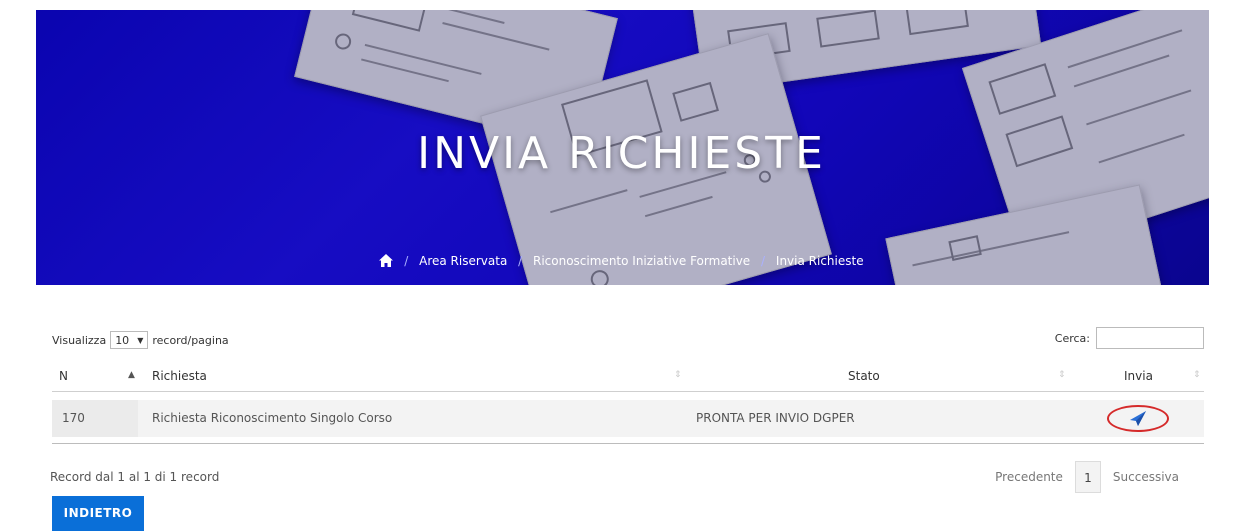 This screenshot has width=1243, height=531. I want to click on breadcrumb-item-current: Invia Richieste, so click(819, 261).